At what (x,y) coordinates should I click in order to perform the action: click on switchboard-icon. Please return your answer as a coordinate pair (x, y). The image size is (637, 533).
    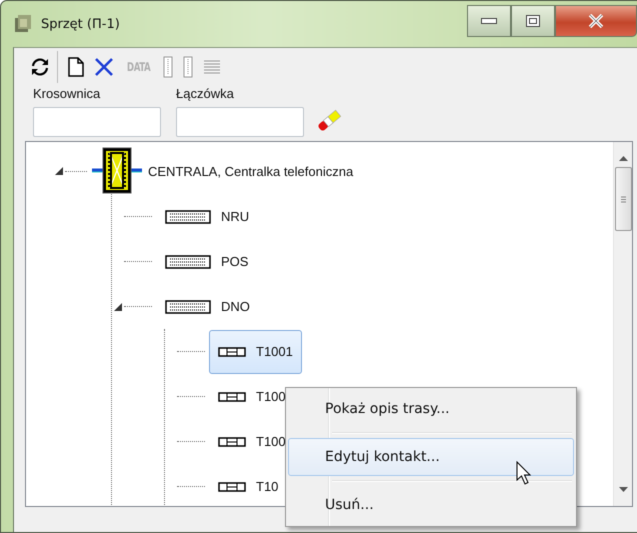
    Looking at the image, I should click on (117, 171).